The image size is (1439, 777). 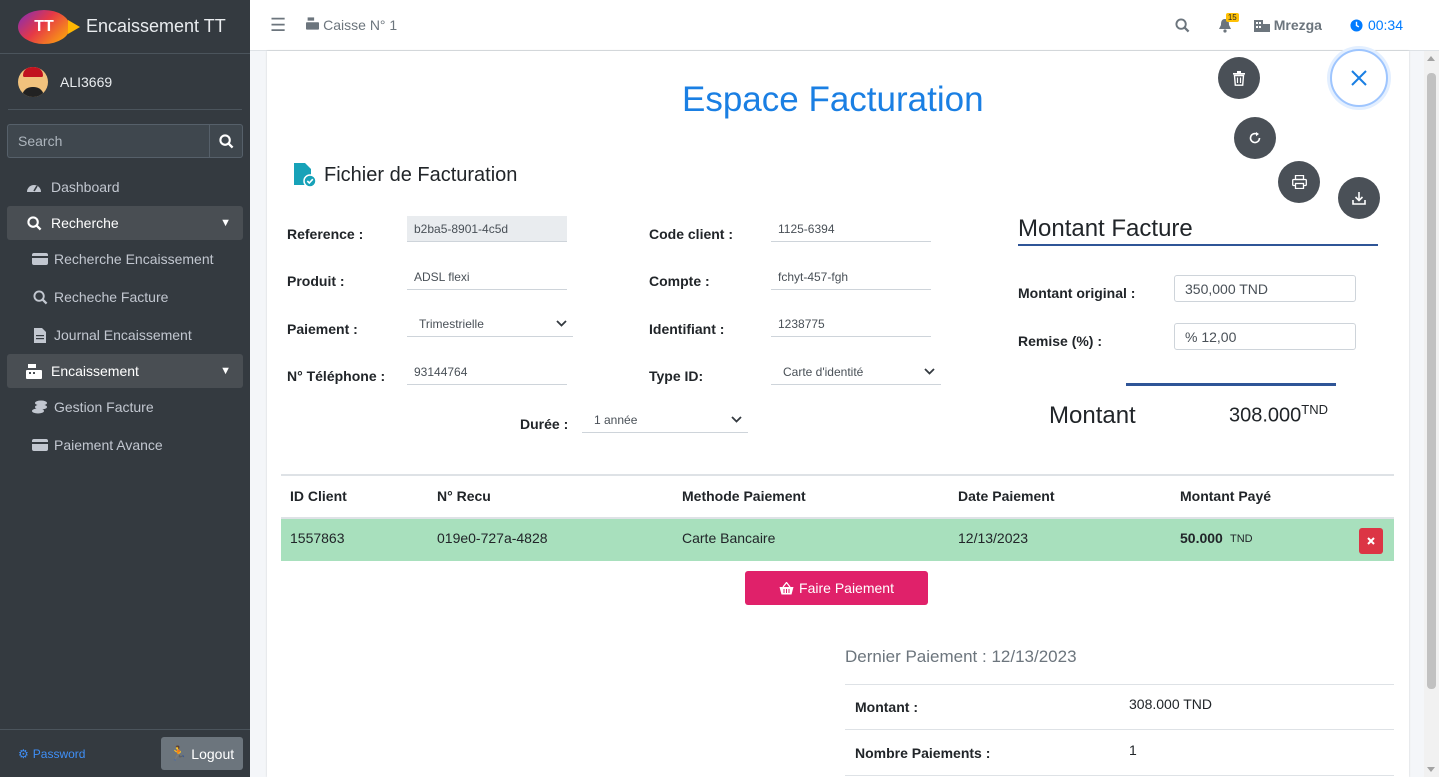 I want to click on cell-recu: 019e0-727a-4828, so click(x=492, y=538).